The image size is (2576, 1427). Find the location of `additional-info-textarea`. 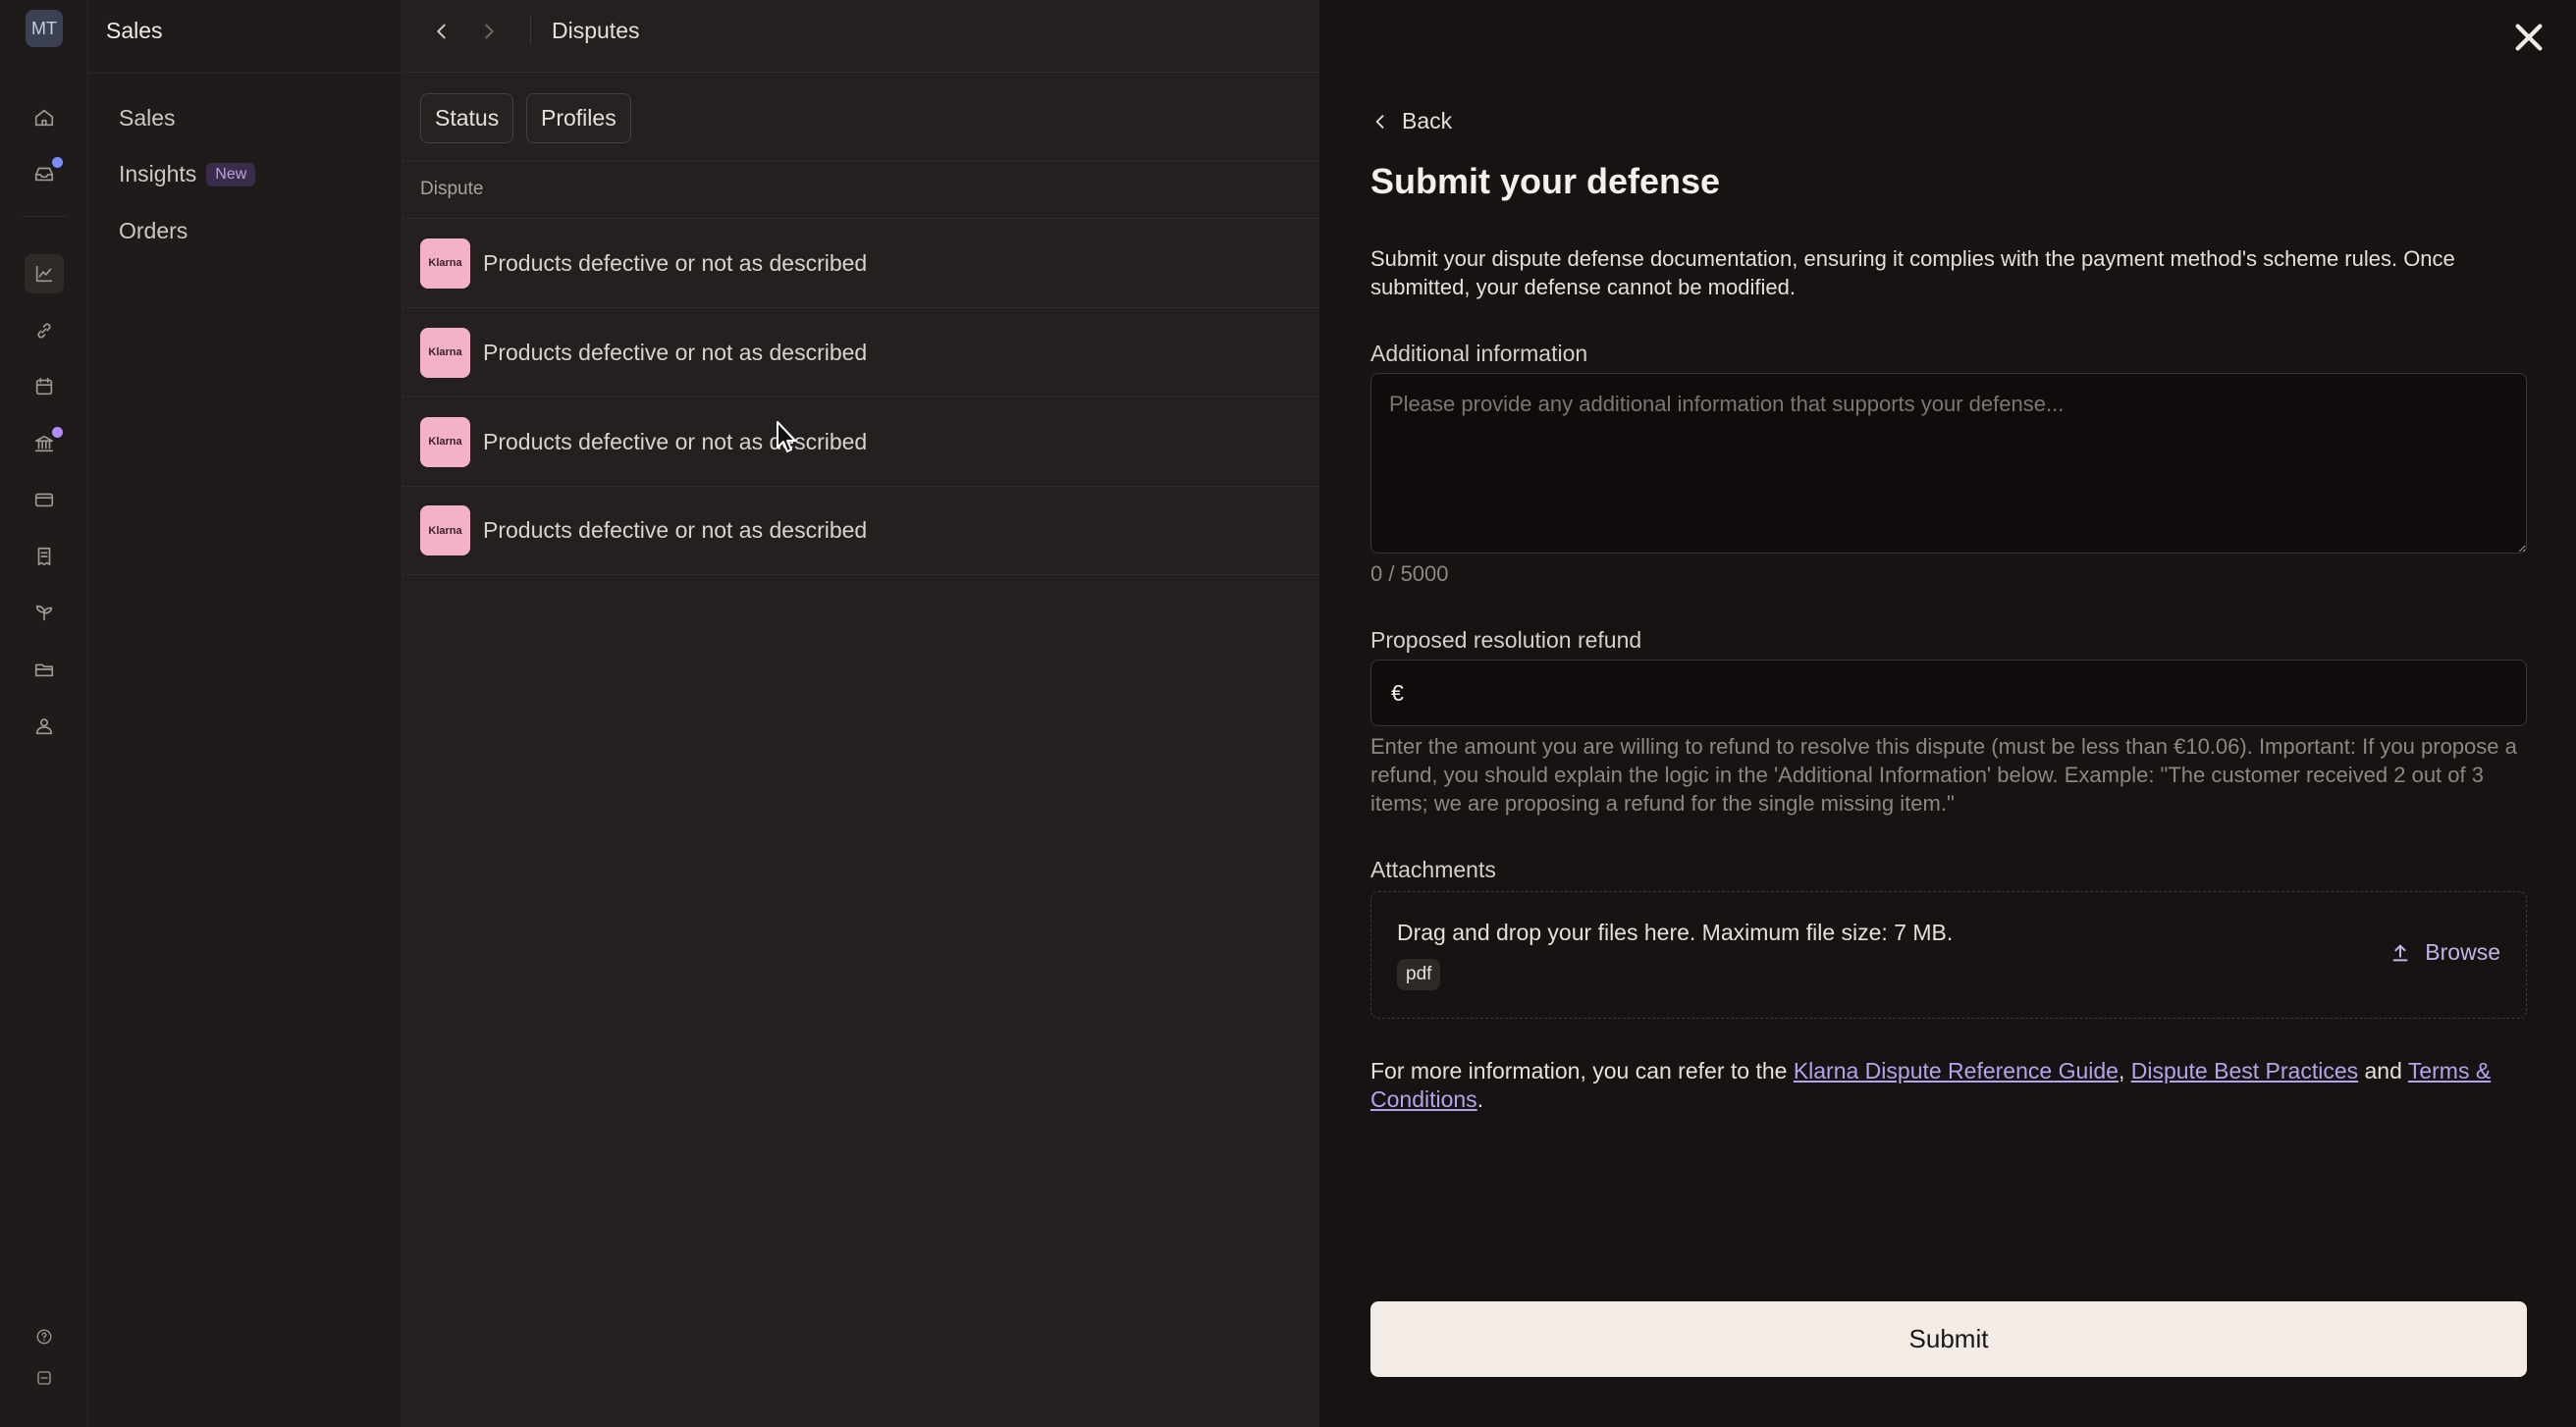

additional-info-textarea is located at coordinates (1948, 463).